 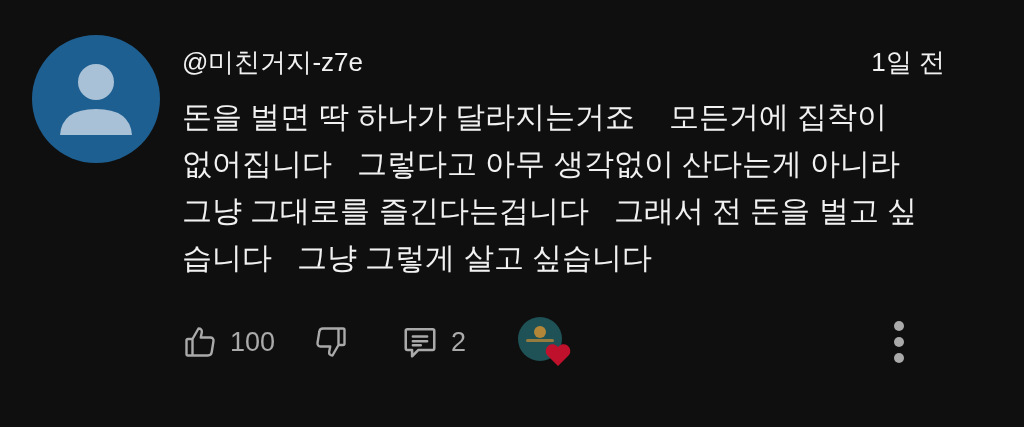 I want to click on like-button: 100, so click(x=229, y=342).